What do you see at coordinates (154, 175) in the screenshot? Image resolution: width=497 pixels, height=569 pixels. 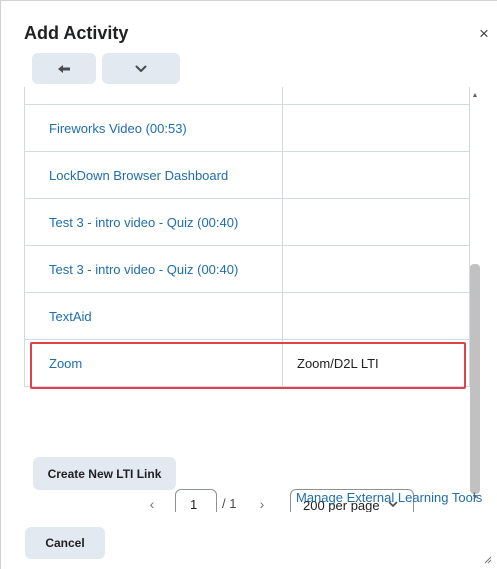 I see `activity-name-link: LockDown Browser Dashboard` at bounding box center [154, 175].